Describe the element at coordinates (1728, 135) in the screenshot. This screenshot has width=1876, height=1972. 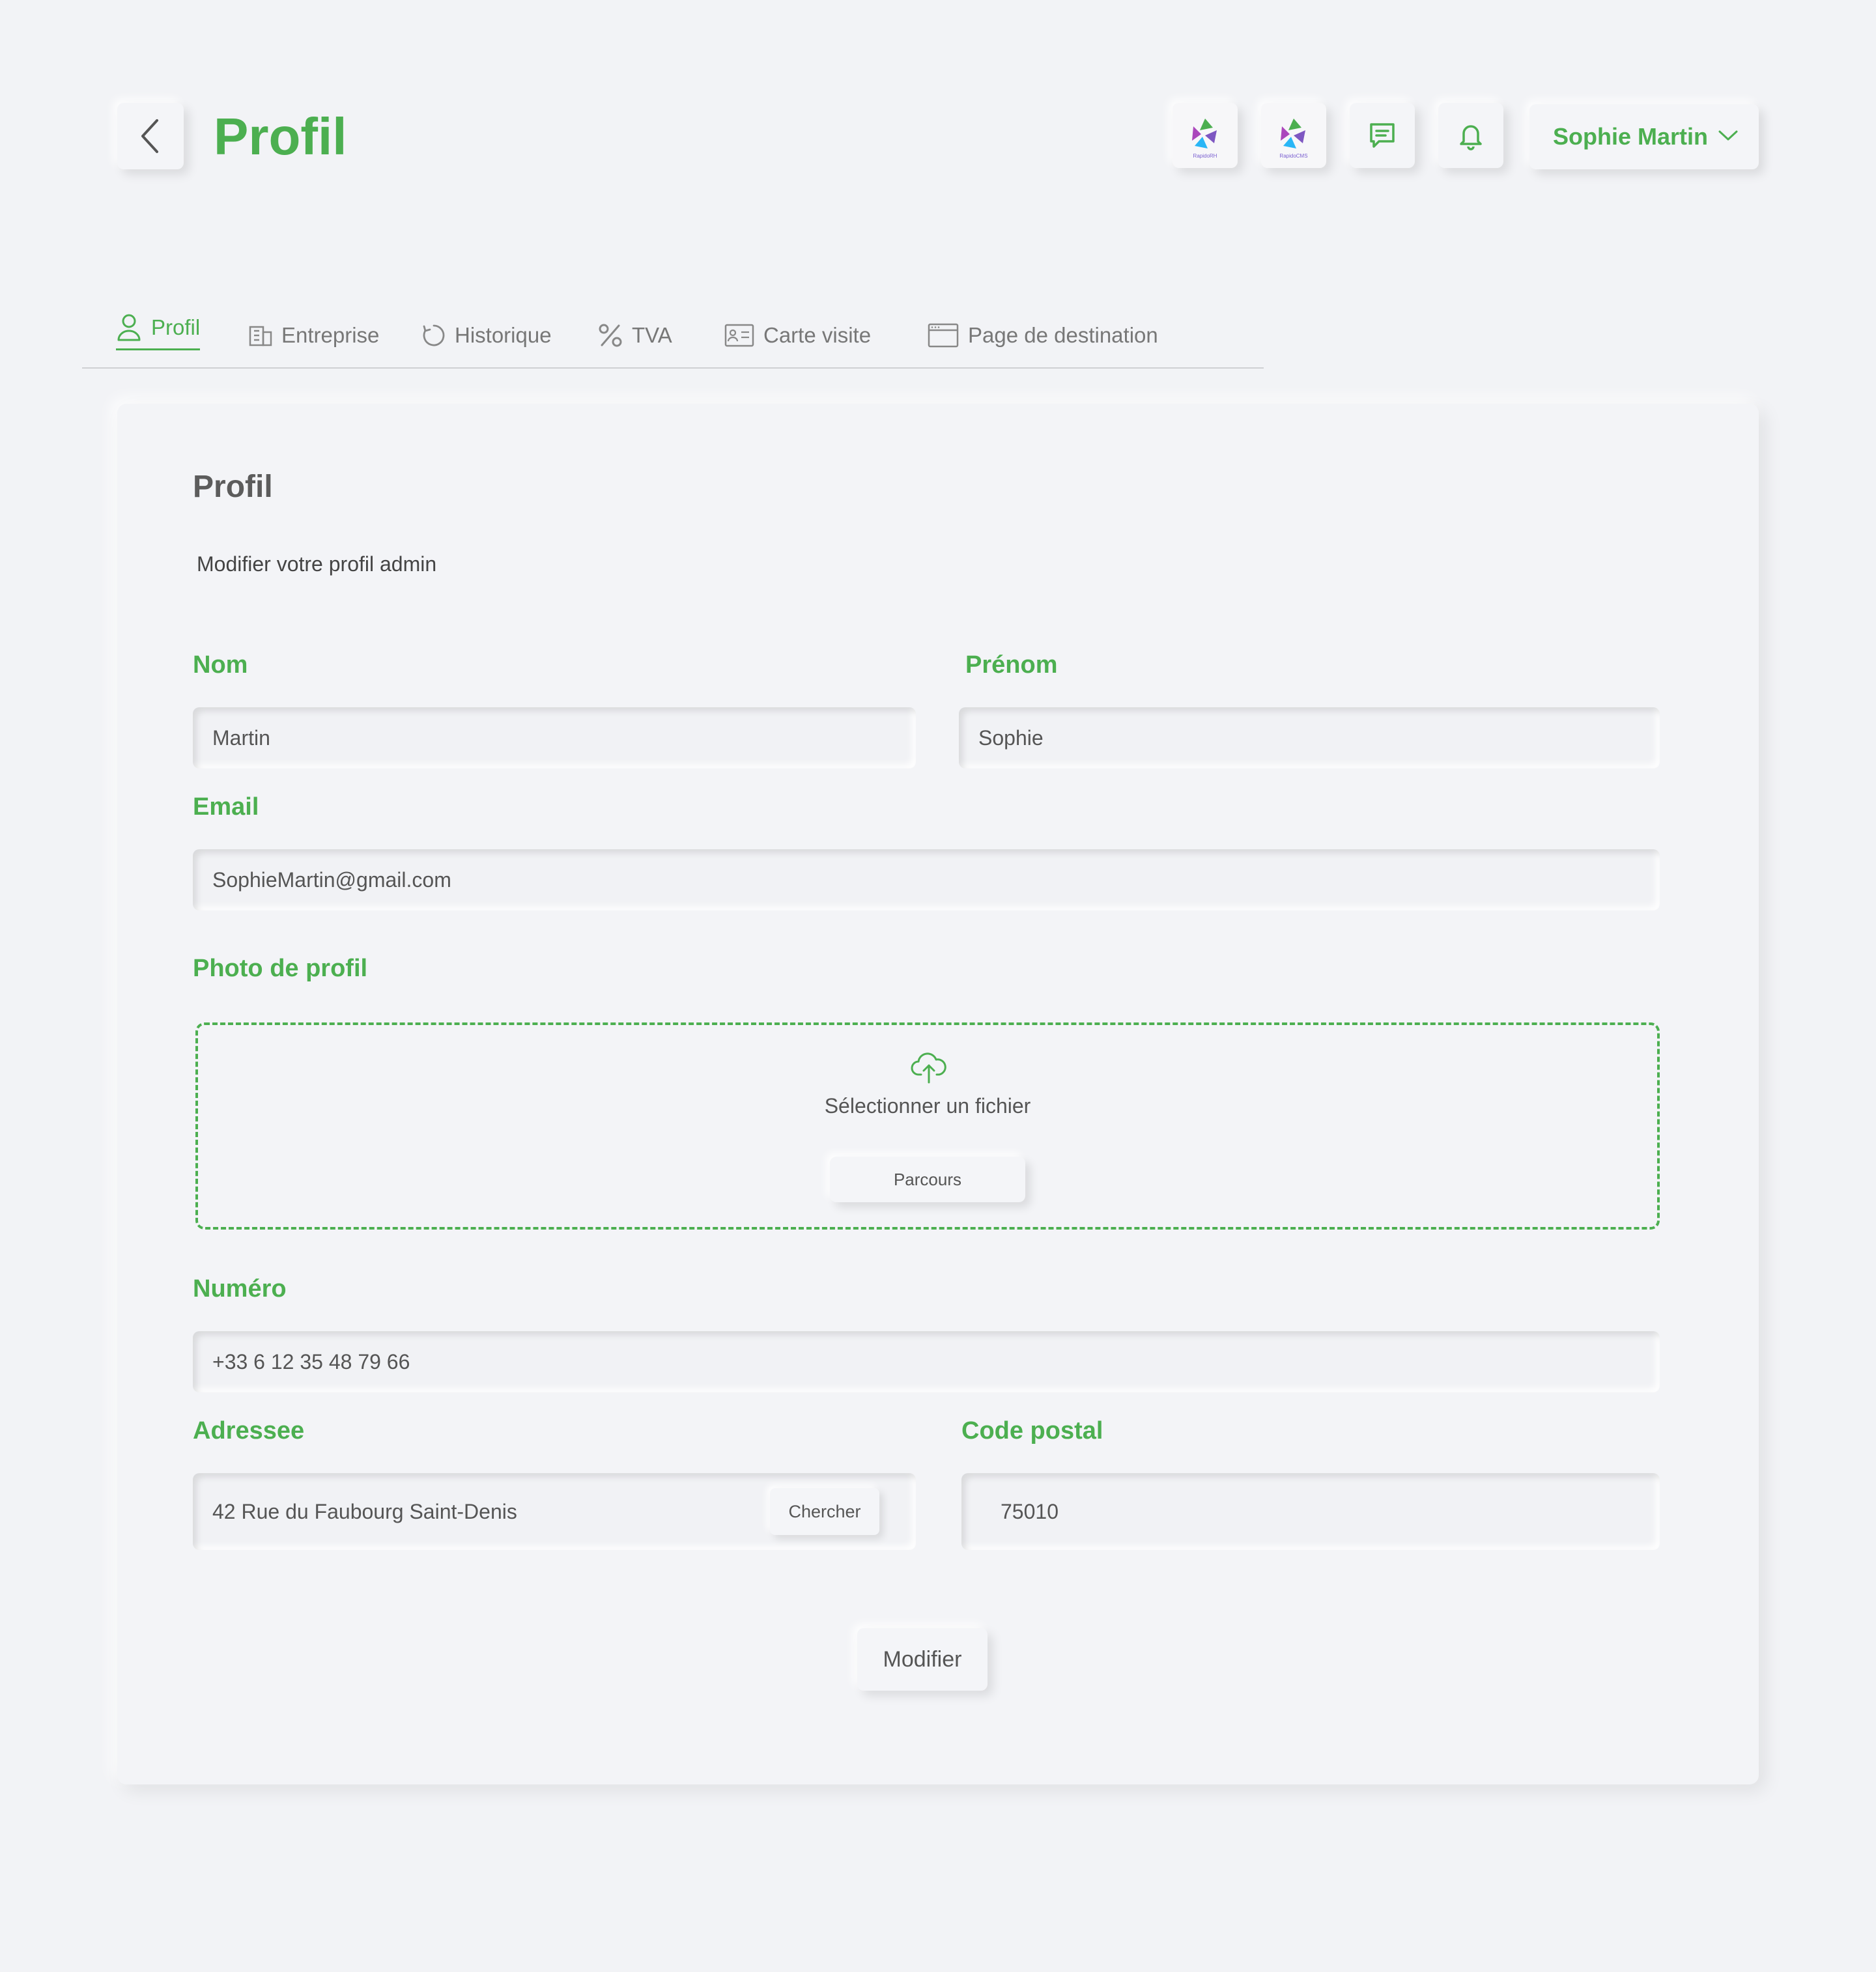
I see `chevron-down-icon` at that location.